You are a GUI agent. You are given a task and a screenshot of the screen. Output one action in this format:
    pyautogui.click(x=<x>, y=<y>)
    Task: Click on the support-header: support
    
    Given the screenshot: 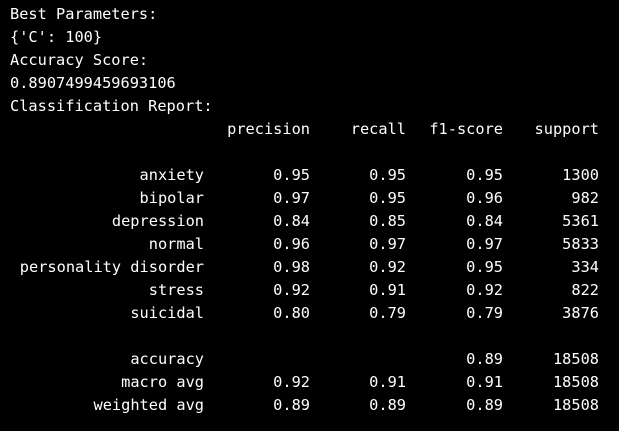 What is the action you would take?
    pyautogui.click(x=566, y=129)
    